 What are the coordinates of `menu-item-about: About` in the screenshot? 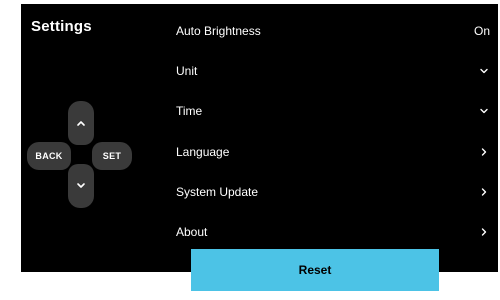 It's located at (334, 232).